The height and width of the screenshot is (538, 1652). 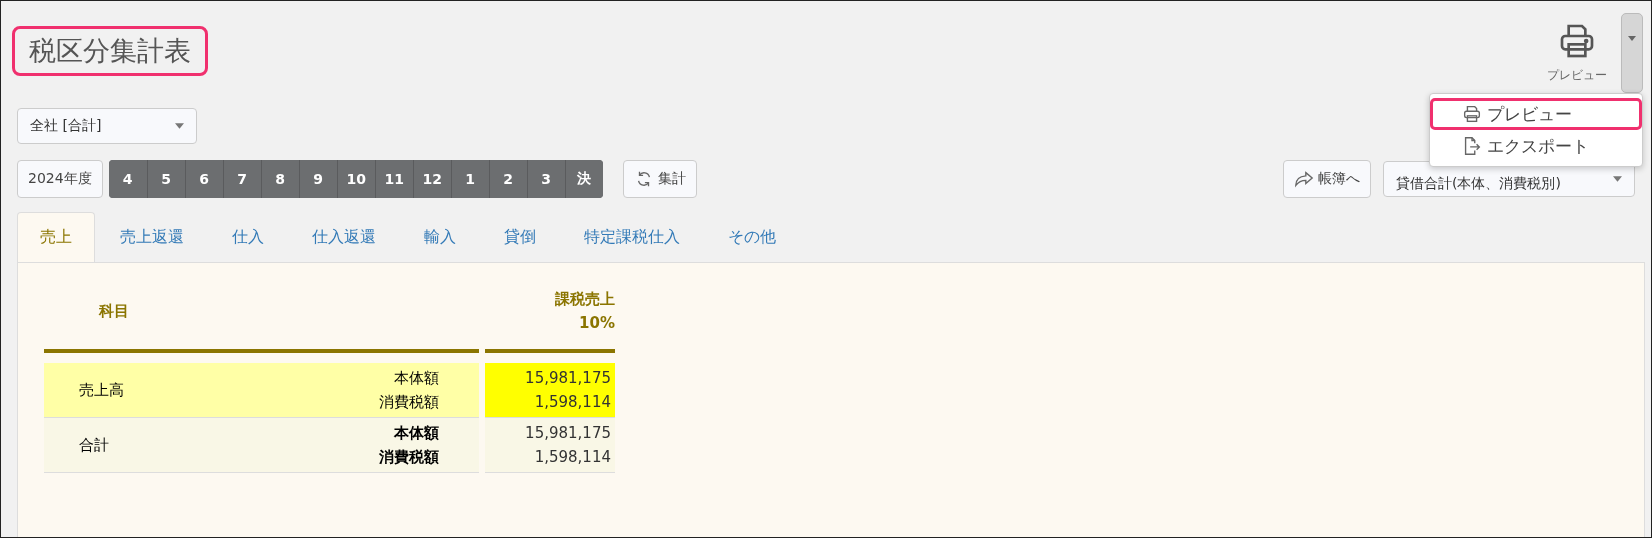 What do you see at coordinates (1327, 179) in the screenshot?
I see `ledger-button: 帳簿へ` at bounding box center [1327, 179].